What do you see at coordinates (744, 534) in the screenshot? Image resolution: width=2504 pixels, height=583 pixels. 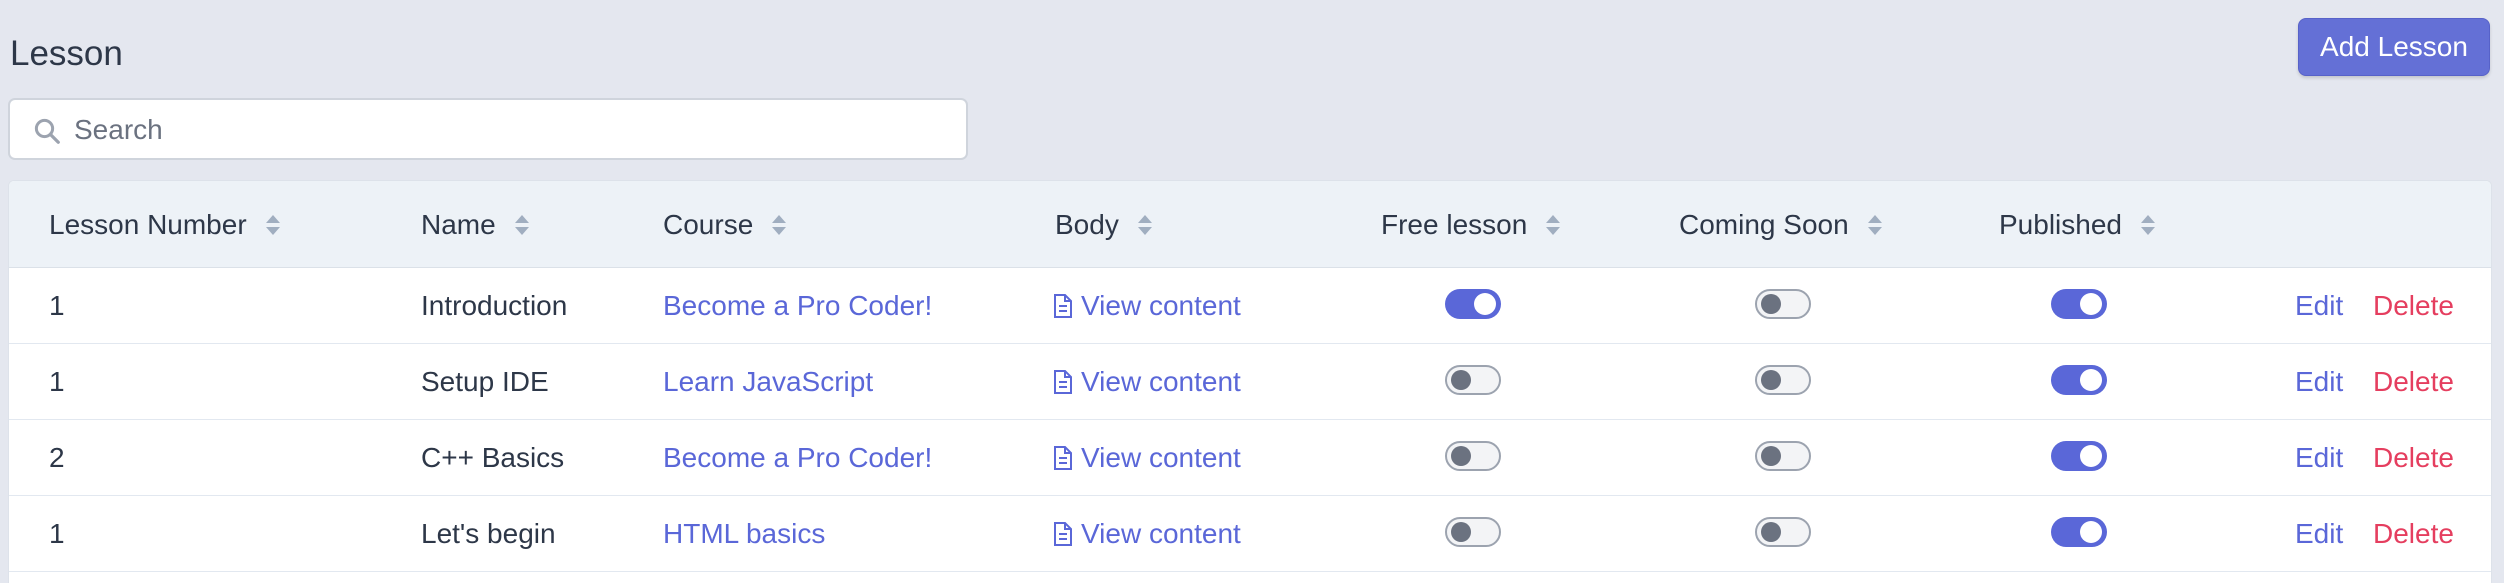 I see `course-link: HTML basics` at bounding box center [744, 534].